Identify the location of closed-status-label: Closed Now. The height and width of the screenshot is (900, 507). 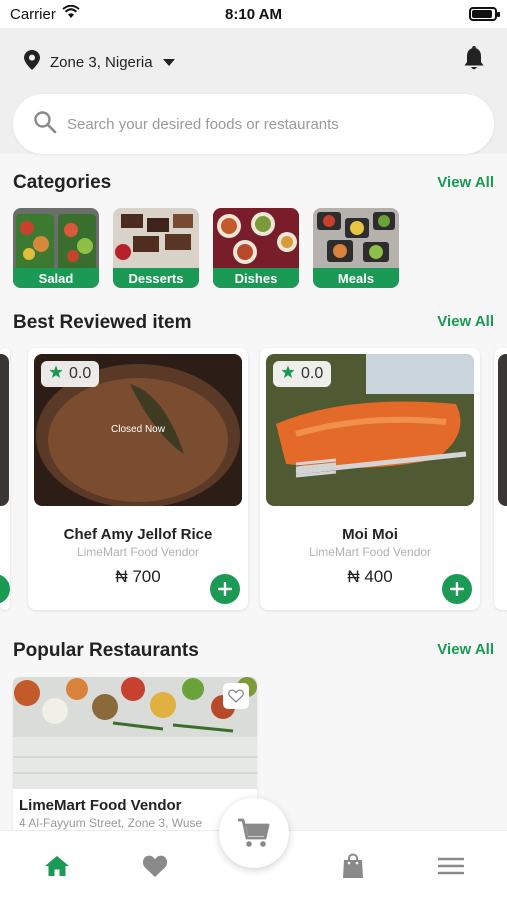
(138, 429).